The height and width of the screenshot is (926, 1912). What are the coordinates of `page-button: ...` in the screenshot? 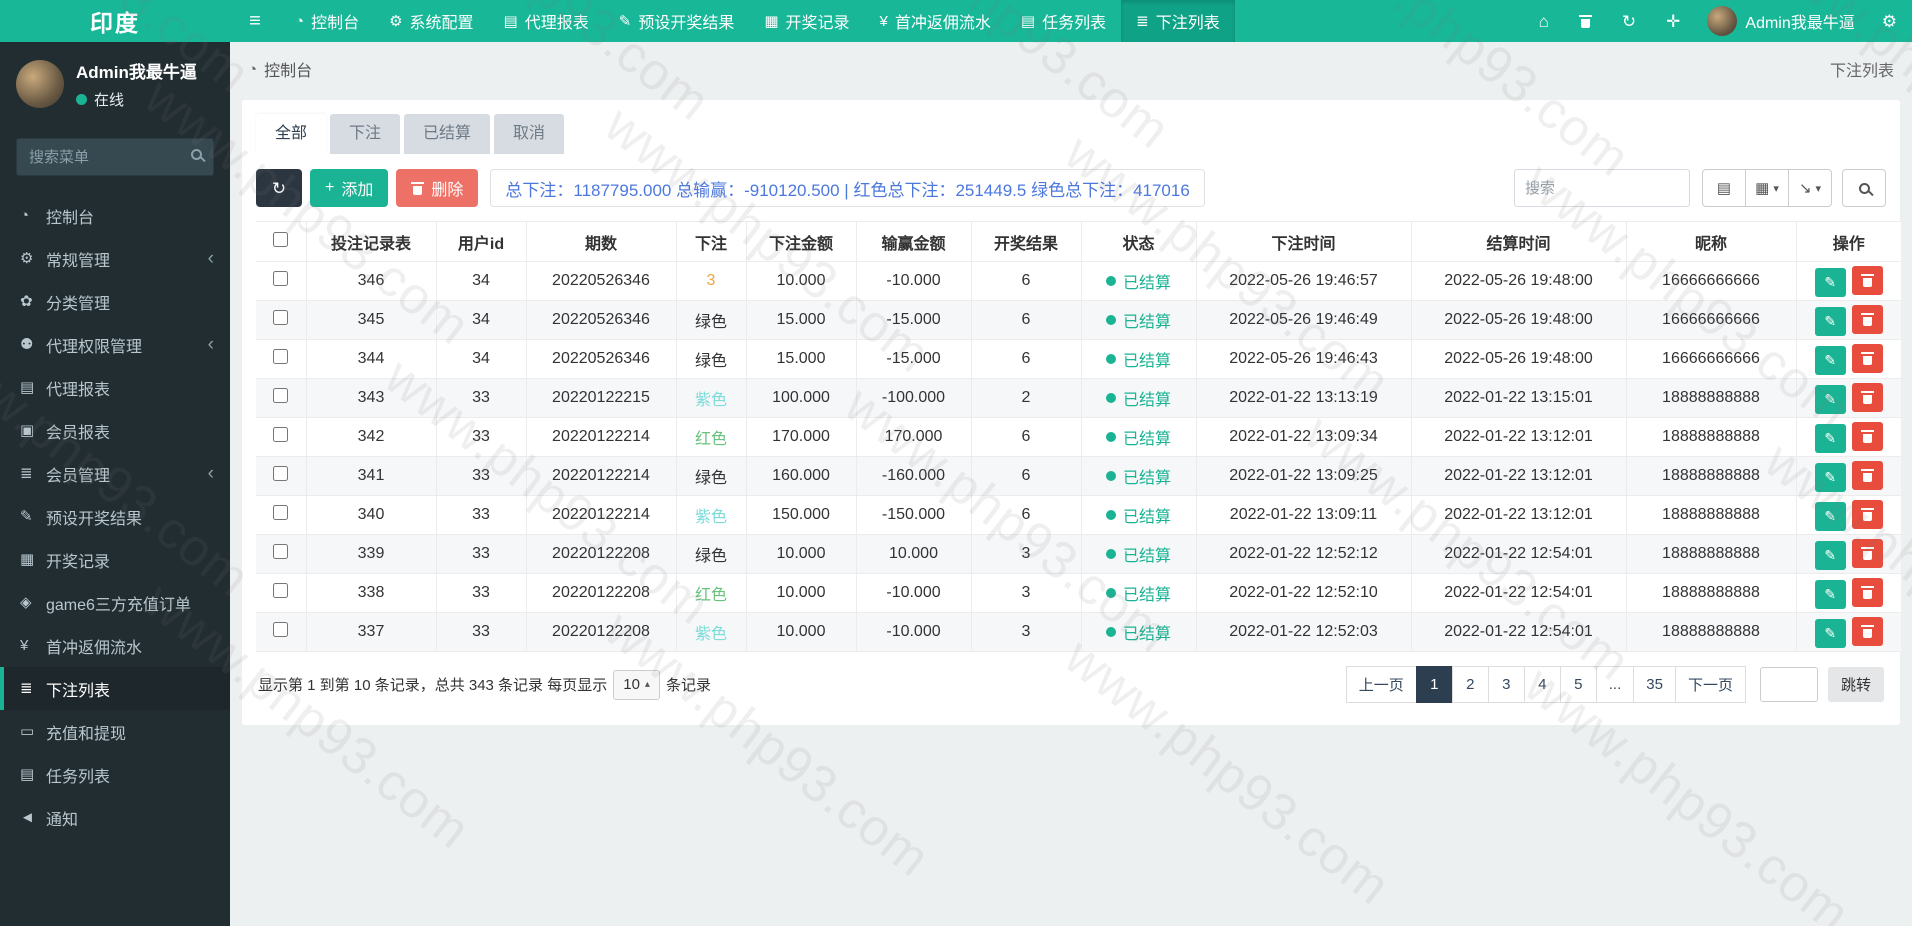 It's located at (1615, 684).